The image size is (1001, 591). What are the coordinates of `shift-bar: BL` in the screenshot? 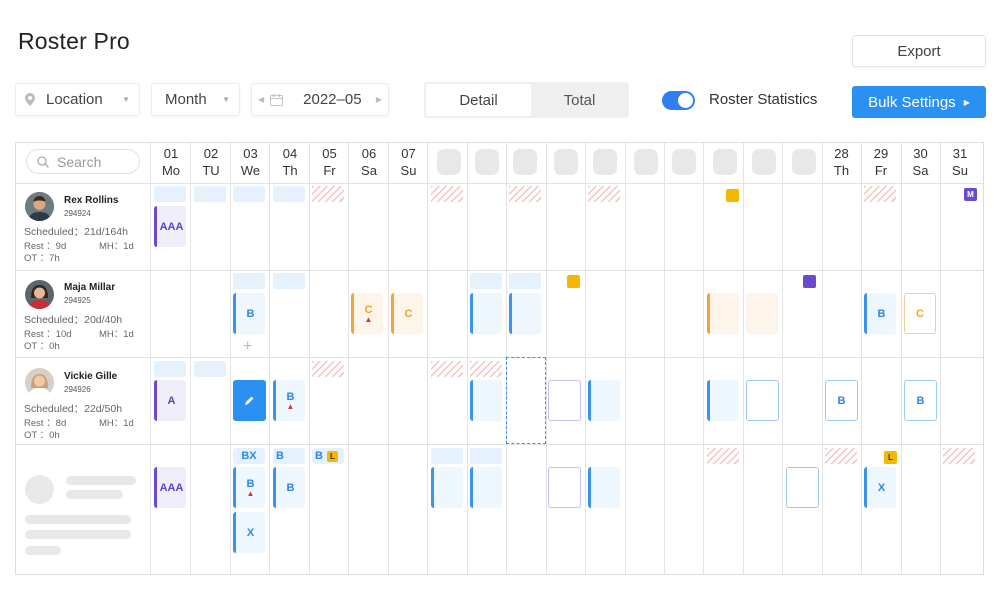 It's located at (328, 456).